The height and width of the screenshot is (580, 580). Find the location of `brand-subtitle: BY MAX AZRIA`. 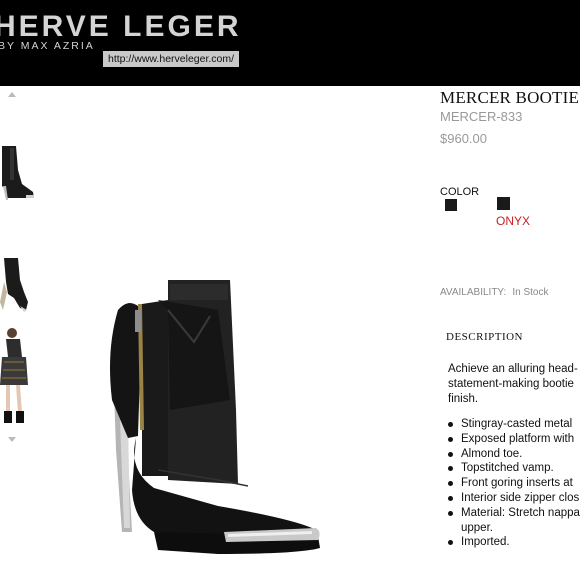

brand-subtitle: BY MAX AZRIA is located at coordinates (47, 46).